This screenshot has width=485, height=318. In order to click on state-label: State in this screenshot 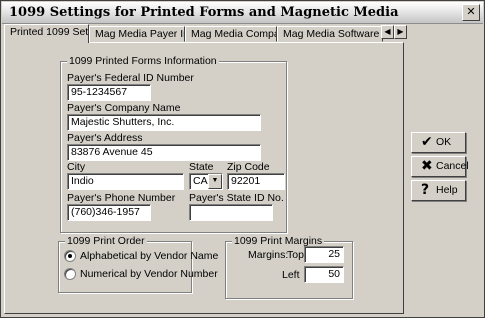, I will do `click(201, 167)`.